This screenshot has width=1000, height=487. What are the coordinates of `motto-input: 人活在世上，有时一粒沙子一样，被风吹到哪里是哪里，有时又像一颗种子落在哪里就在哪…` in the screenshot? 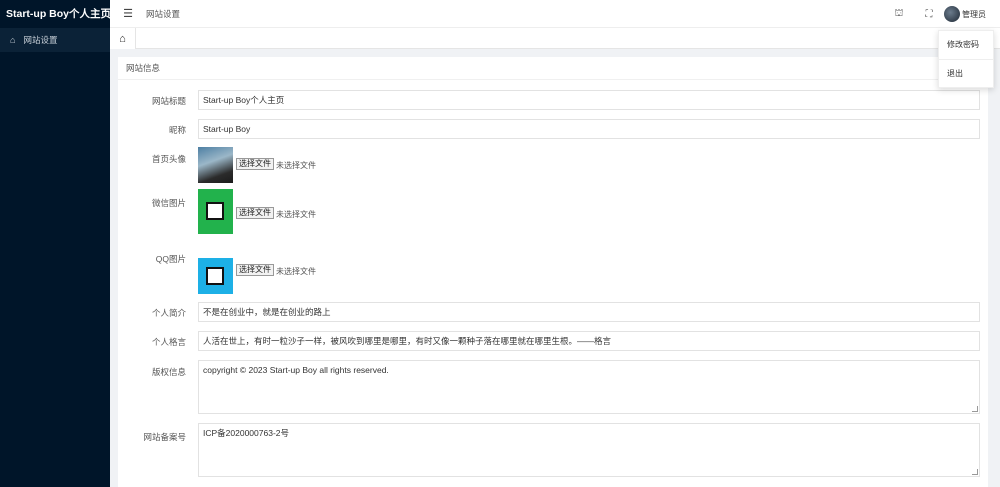 It's located at (589, 341).